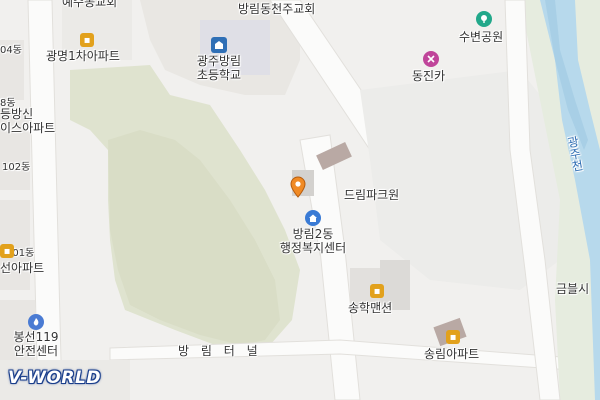 This screenshot has width=600, height=400. What do you see at coordinates (83, 56) in the screenshot?
I see `label-gwangmyeong-apt: 광명1차아파트` at bounding box center [83, 56].